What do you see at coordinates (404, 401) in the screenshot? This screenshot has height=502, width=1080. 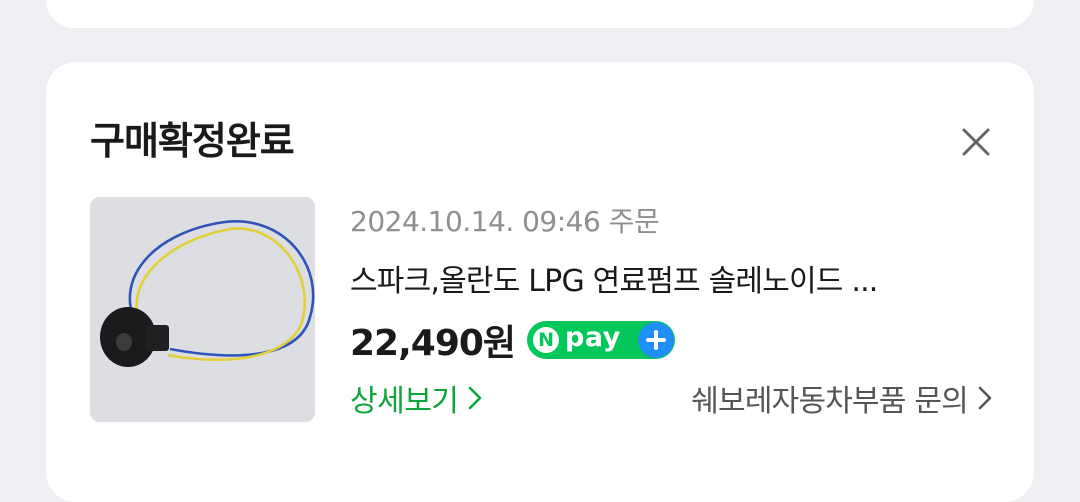 I see `view-detail-label: 상세보기` at bounding box center [404, 401].